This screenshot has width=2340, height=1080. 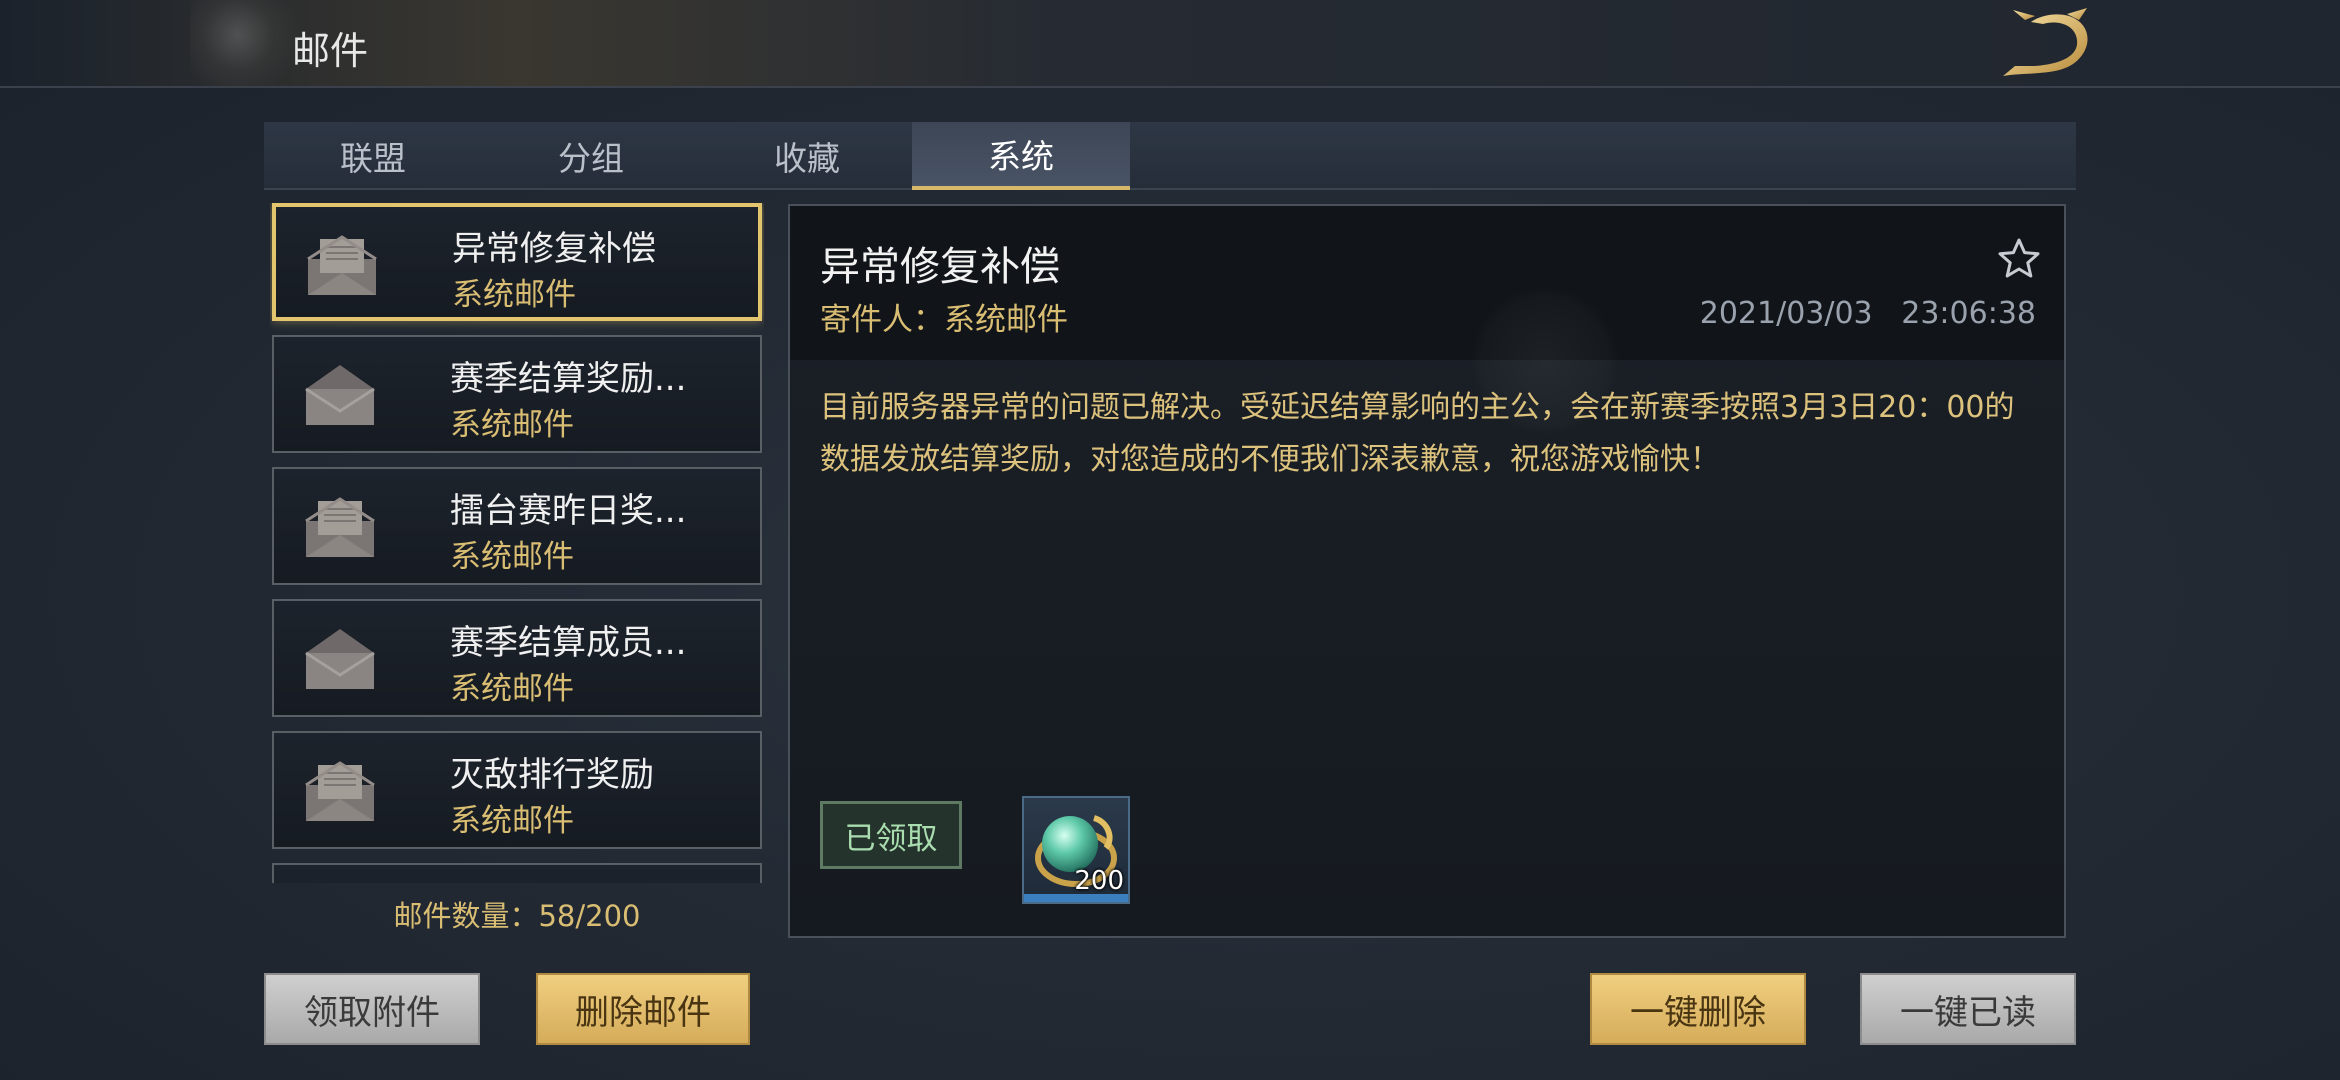 I want to click on mail-detail-title: 异常修复补偿, so click(x=940, y=267).